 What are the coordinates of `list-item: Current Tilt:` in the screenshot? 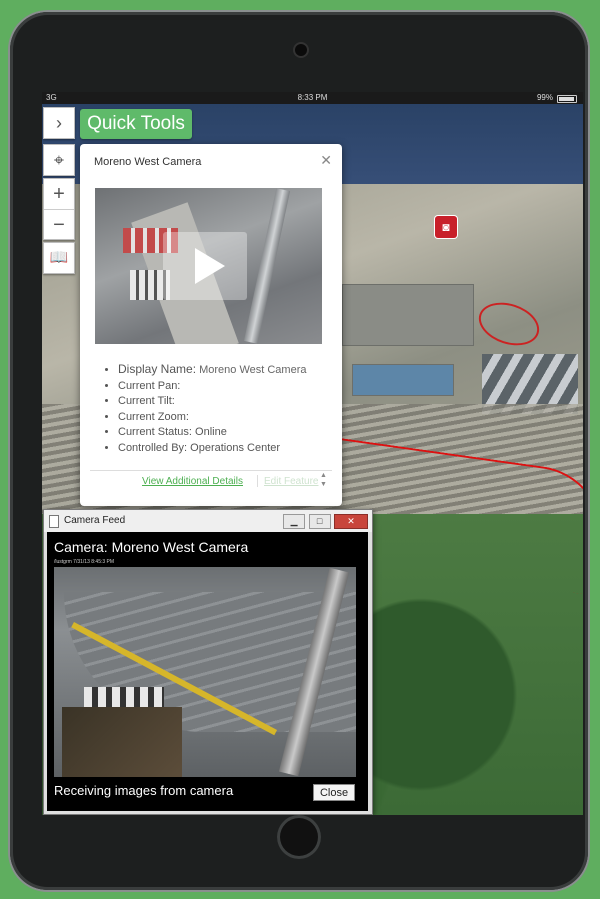 It's located at (212, 402).